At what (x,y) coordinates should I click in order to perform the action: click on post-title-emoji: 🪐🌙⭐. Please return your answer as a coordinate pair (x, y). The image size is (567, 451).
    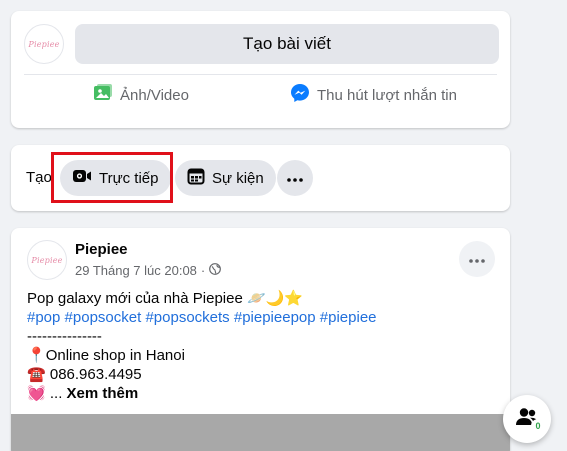
    Looking at the image, I should click on (275, 298).